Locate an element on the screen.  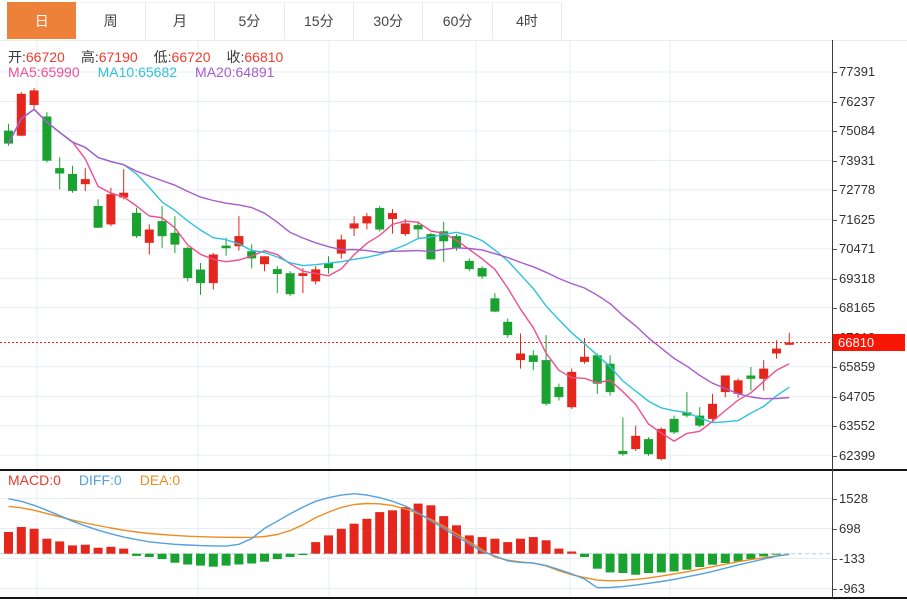
axis-tick-label: 62399 is located at coordinates (853, 456).